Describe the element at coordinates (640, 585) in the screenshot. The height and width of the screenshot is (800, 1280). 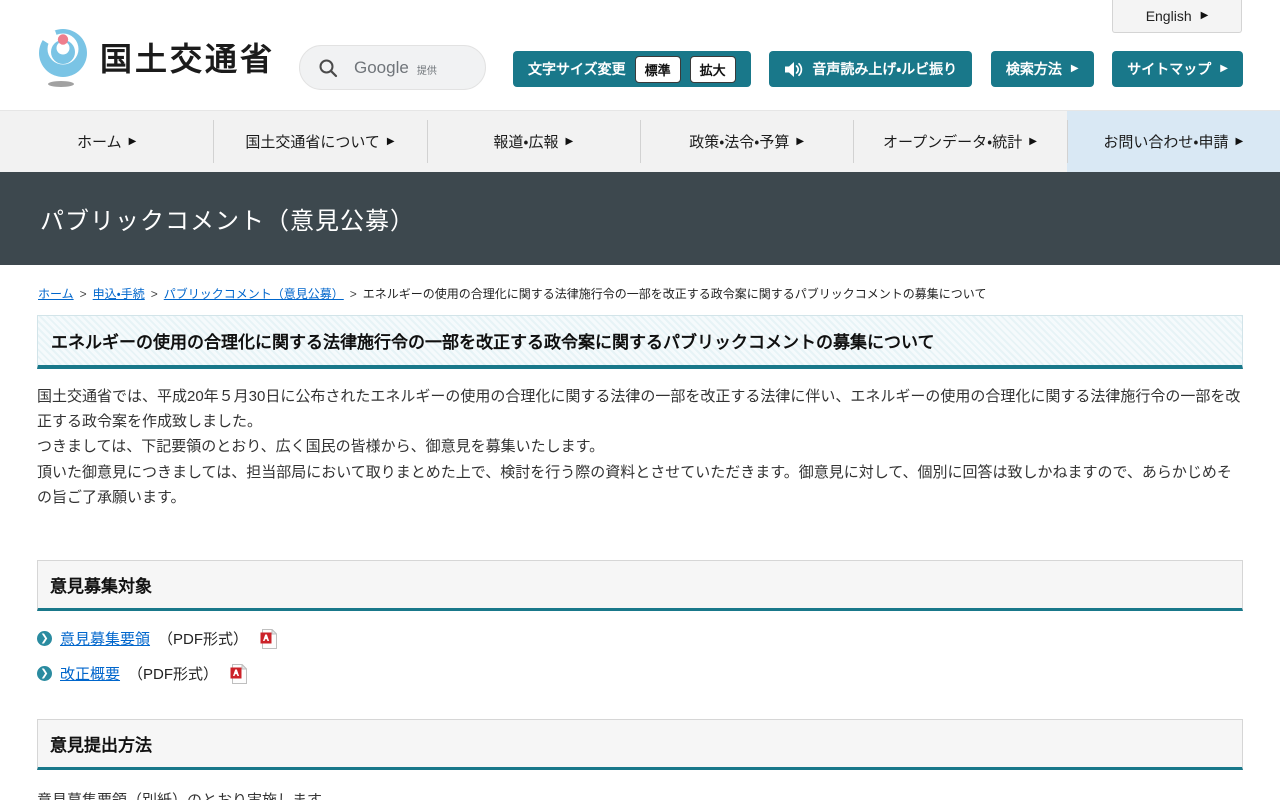
I see `section-heading-target: 意見募集対象` at that location.